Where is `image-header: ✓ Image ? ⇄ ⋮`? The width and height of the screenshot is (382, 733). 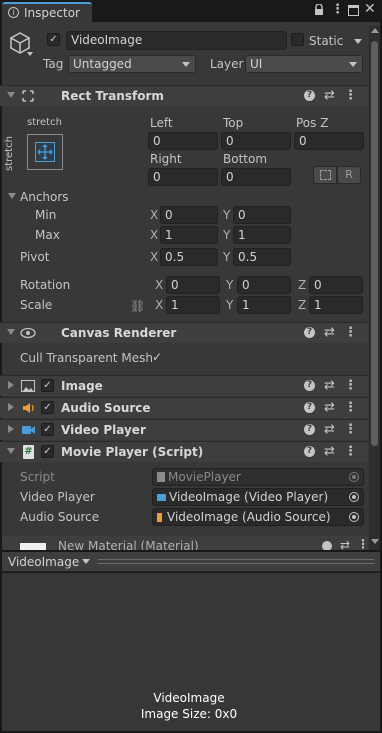 image-header: ✓ Image ? ⇄ ⋮ is located at coordinates (184, 385).